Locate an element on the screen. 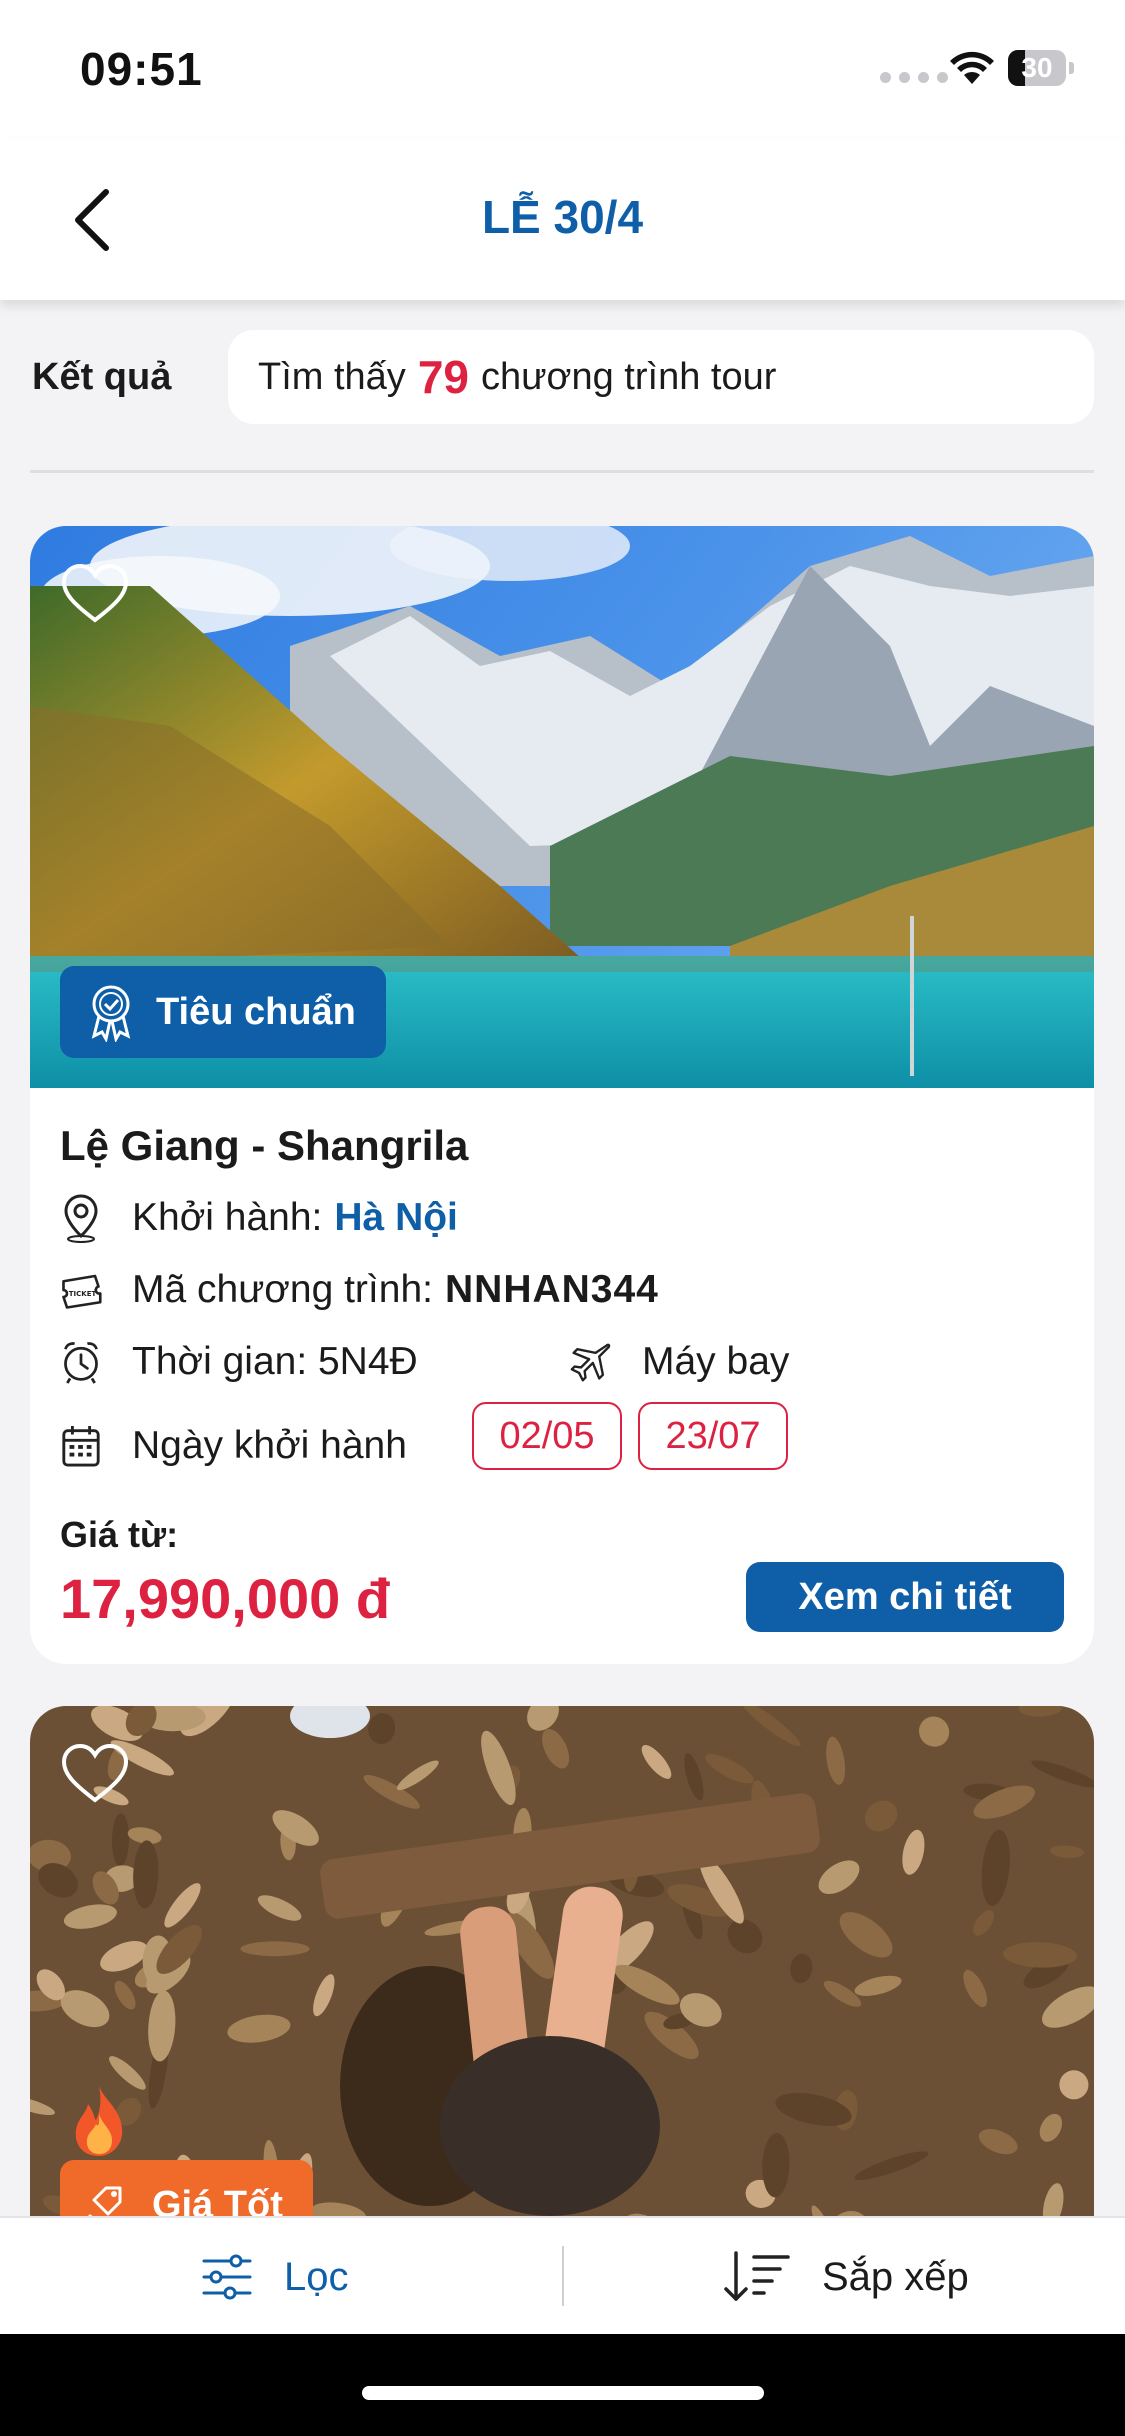 The image size is (1125, 2436). wifi-icon is located at coordinates (972, 67).